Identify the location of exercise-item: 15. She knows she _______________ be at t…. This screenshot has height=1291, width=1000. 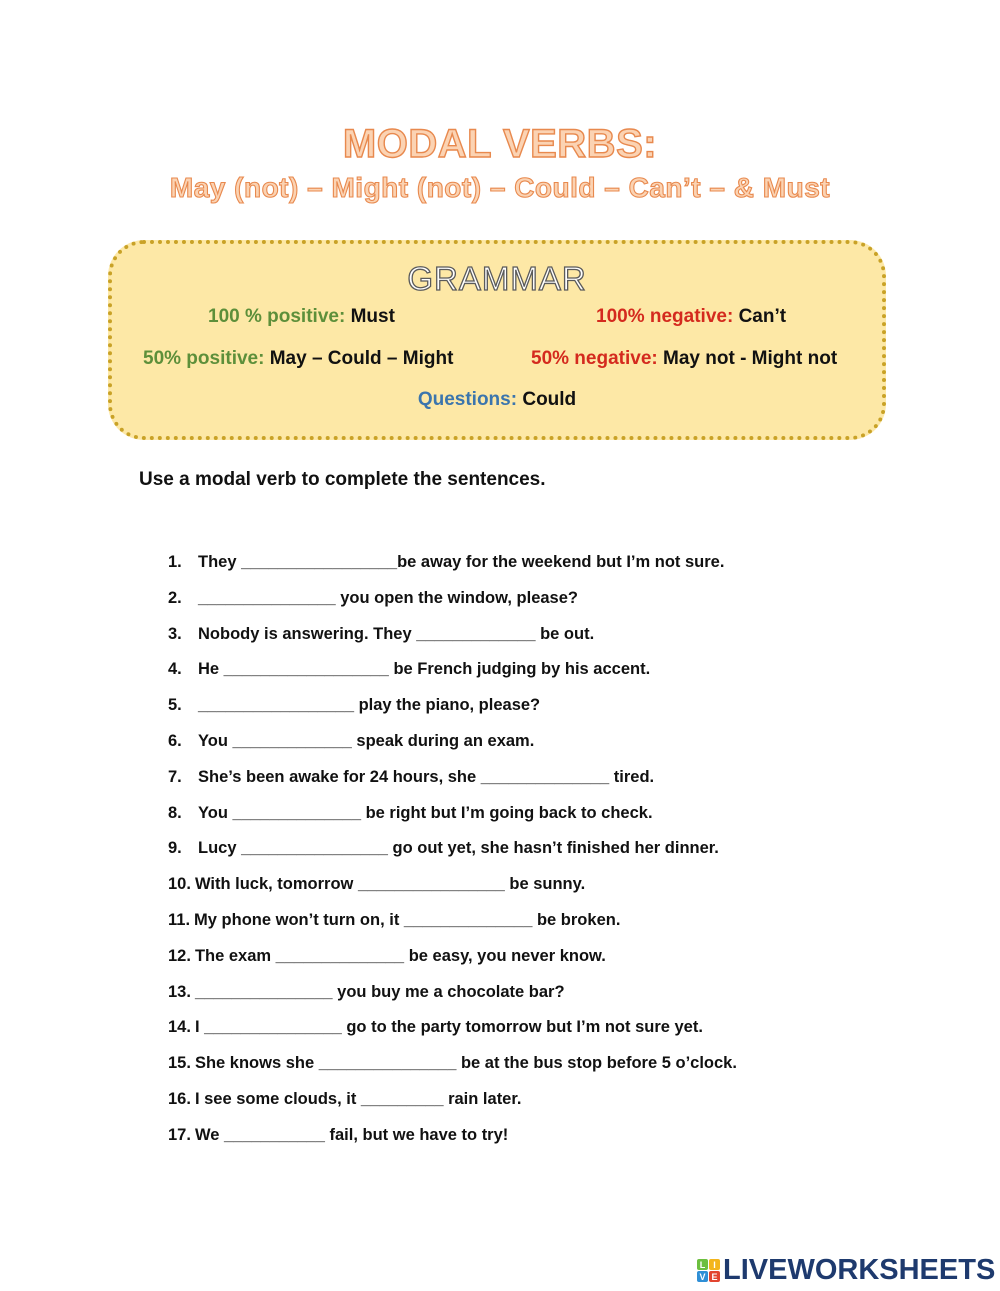
(452, 1070).